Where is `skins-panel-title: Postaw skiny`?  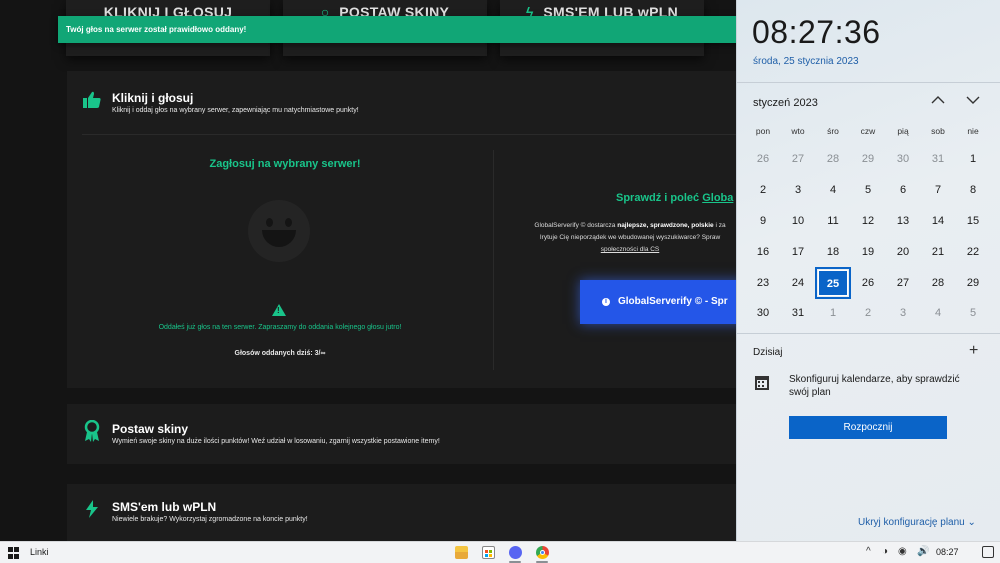
skins-panel-title: Postaw skiny is located at coordinates (150, 429).